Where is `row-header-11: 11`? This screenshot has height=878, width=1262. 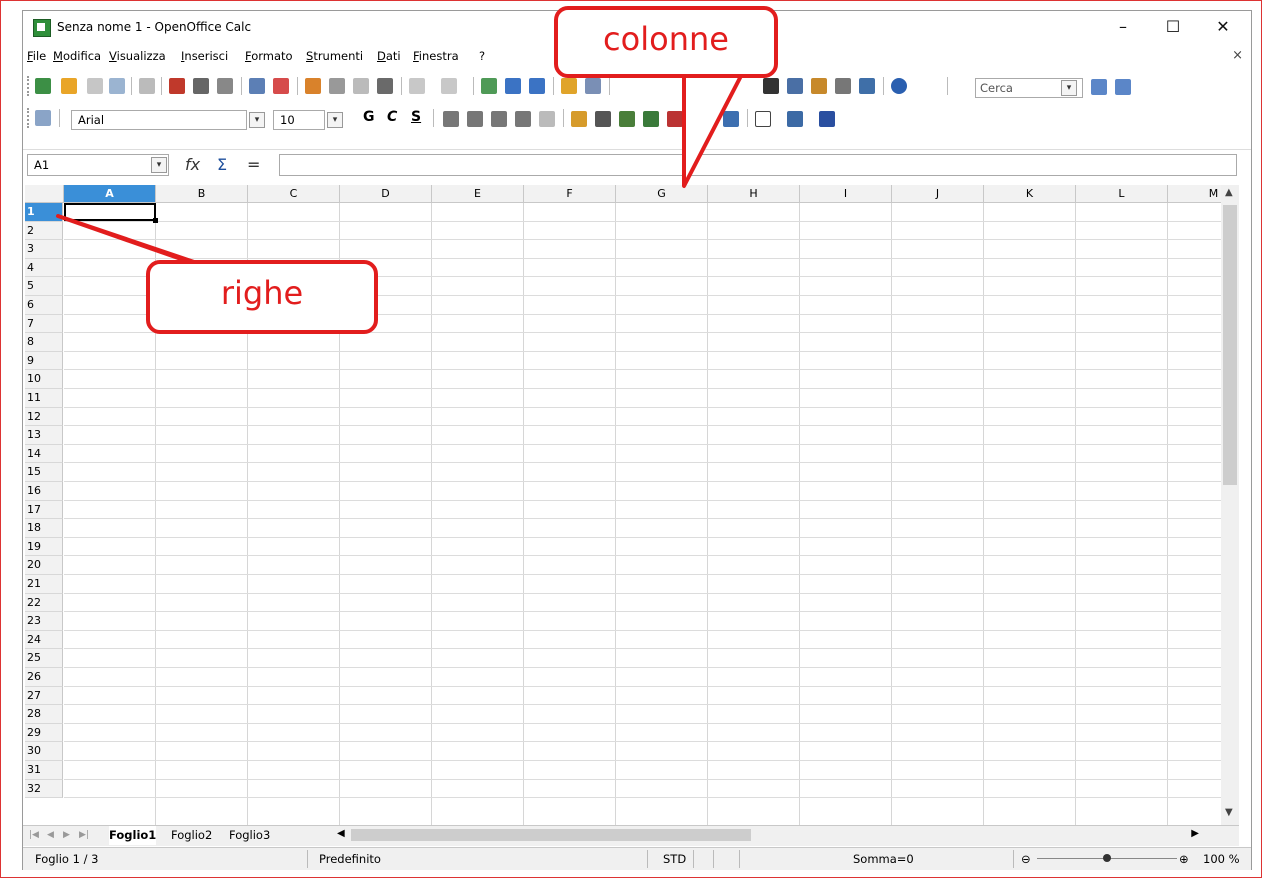
row-header-11: 11 is located at coordinates (44, 398).